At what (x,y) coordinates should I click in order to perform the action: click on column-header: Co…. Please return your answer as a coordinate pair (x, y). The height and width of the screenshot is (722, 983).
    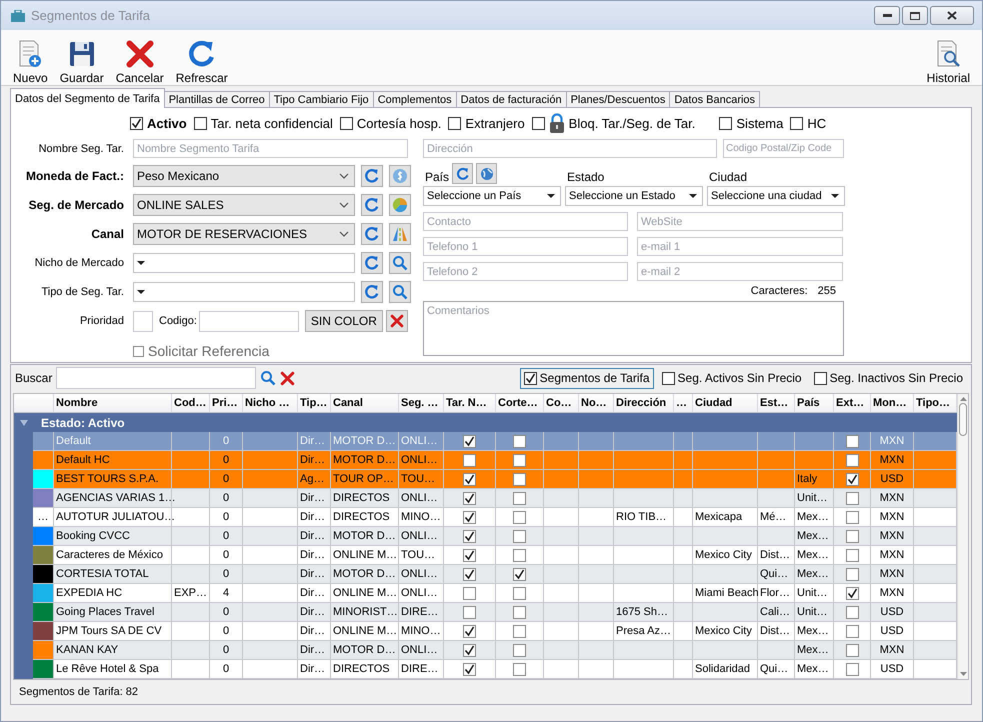
    Looking at the image, I should click on (561, 403).